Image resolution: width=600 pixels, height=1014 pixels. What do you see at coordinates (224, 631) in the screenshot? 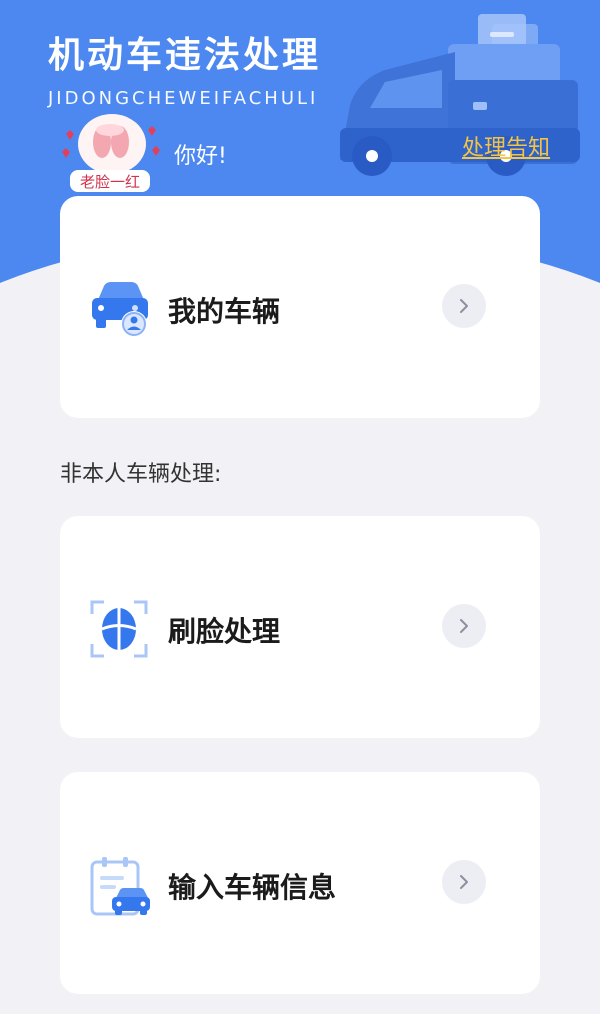
I see `face-processing-label: 刷脸处理` at bounding box center [224, 631].